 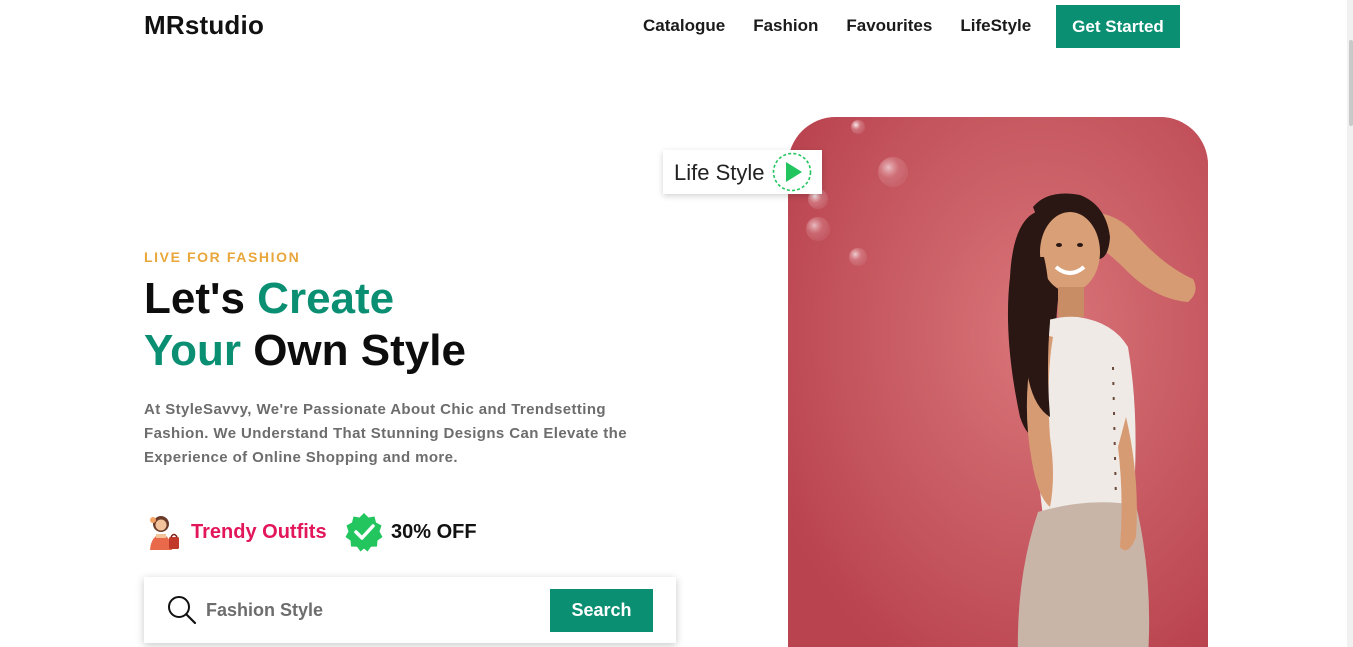 I want to click on main-nav: Catalogue Fashion Favourites LifeStyle, so click(x=851, y=26).